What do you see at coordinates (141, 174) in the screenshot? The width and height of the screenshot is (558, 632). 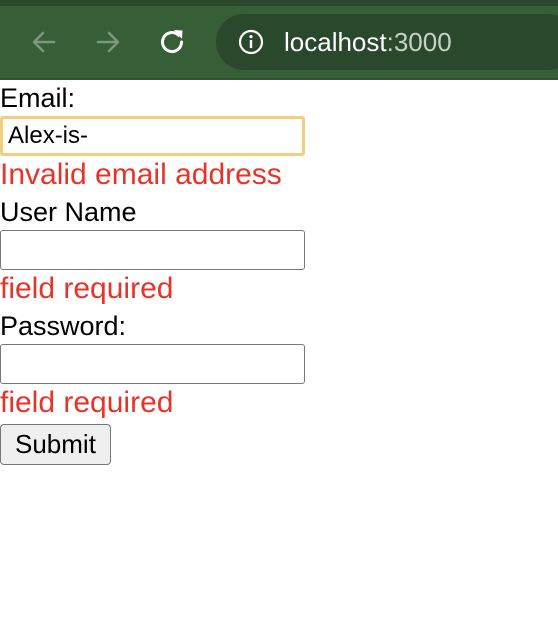 I see `email-error: Invalid email address` at bounding box center [141, 174].